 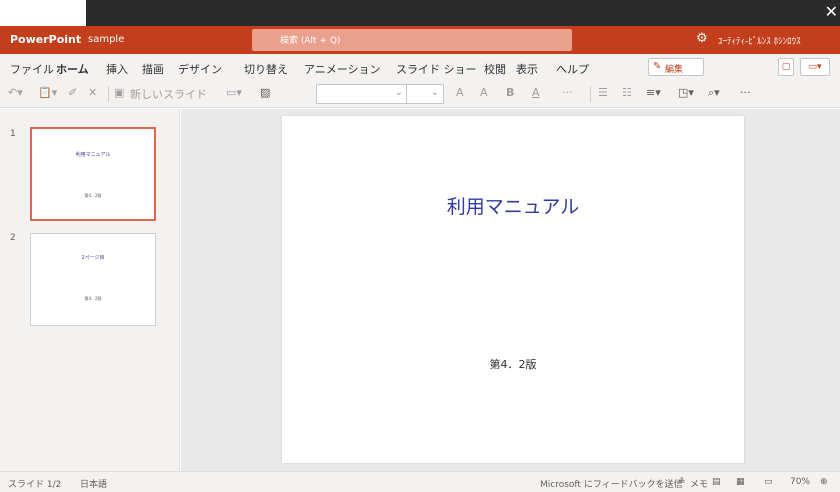 I want to click on sorter-view-icon: ▦, so click(x=740, y=482).